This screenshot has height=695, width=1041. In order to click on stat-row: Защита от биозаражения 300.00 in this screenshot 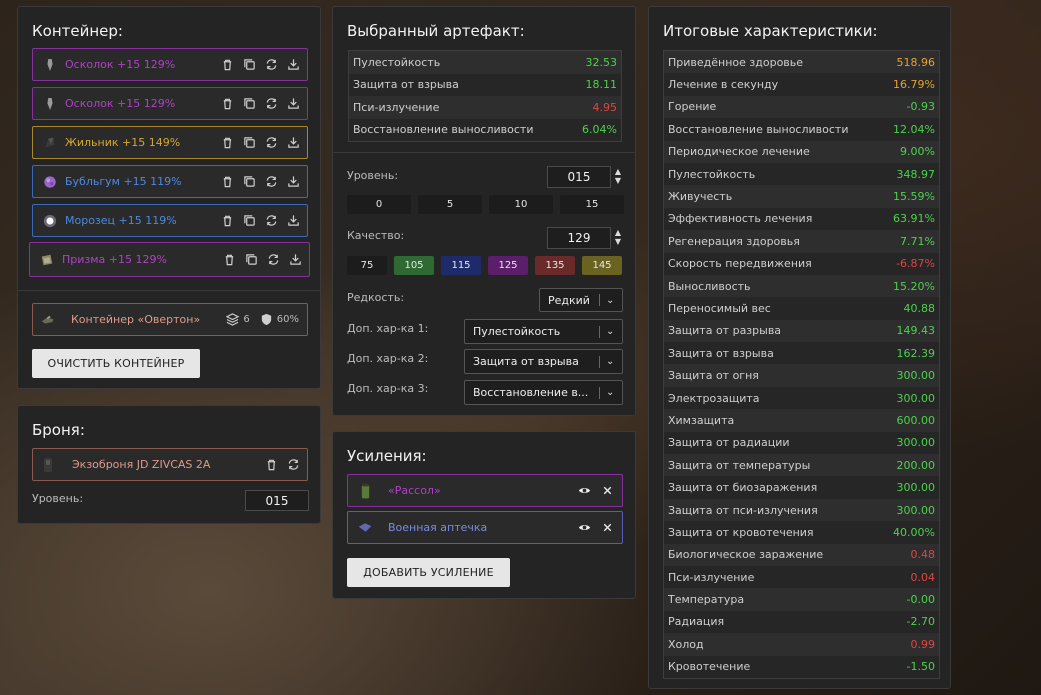, I will do `click(801, 487)`.